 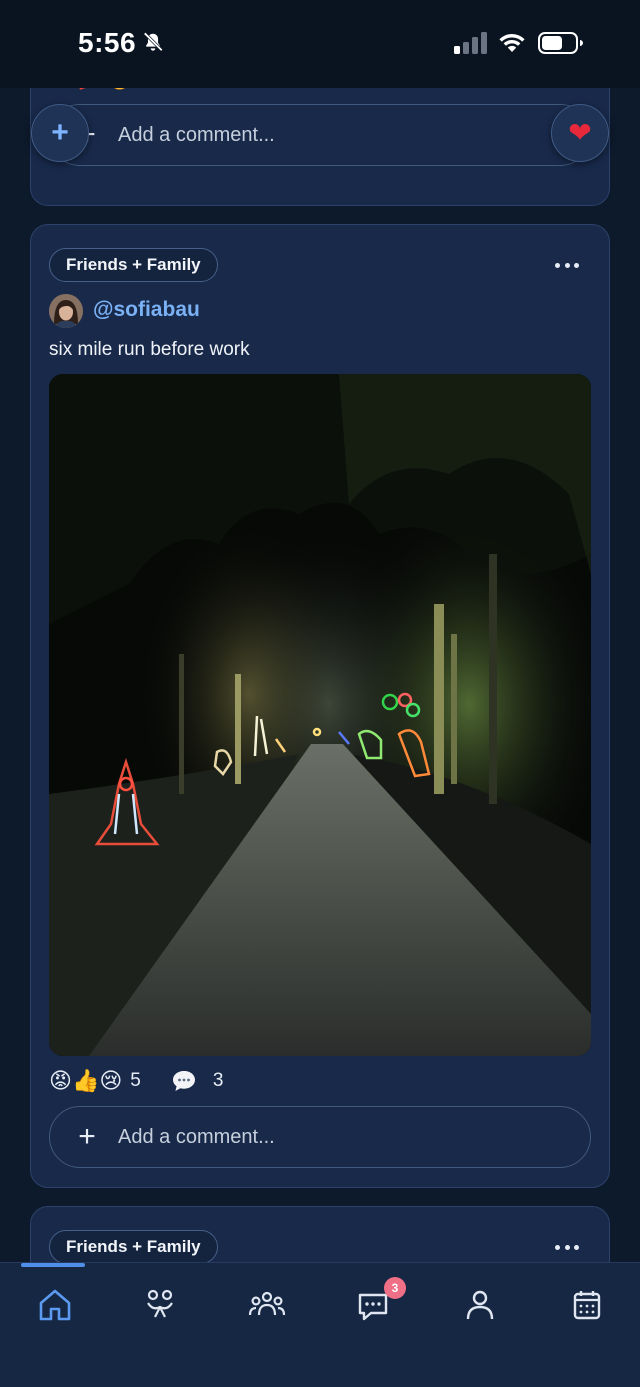 I want to click on reaction-summary: 👏 💯 🔥 7 2, so click(x=157, y=90).